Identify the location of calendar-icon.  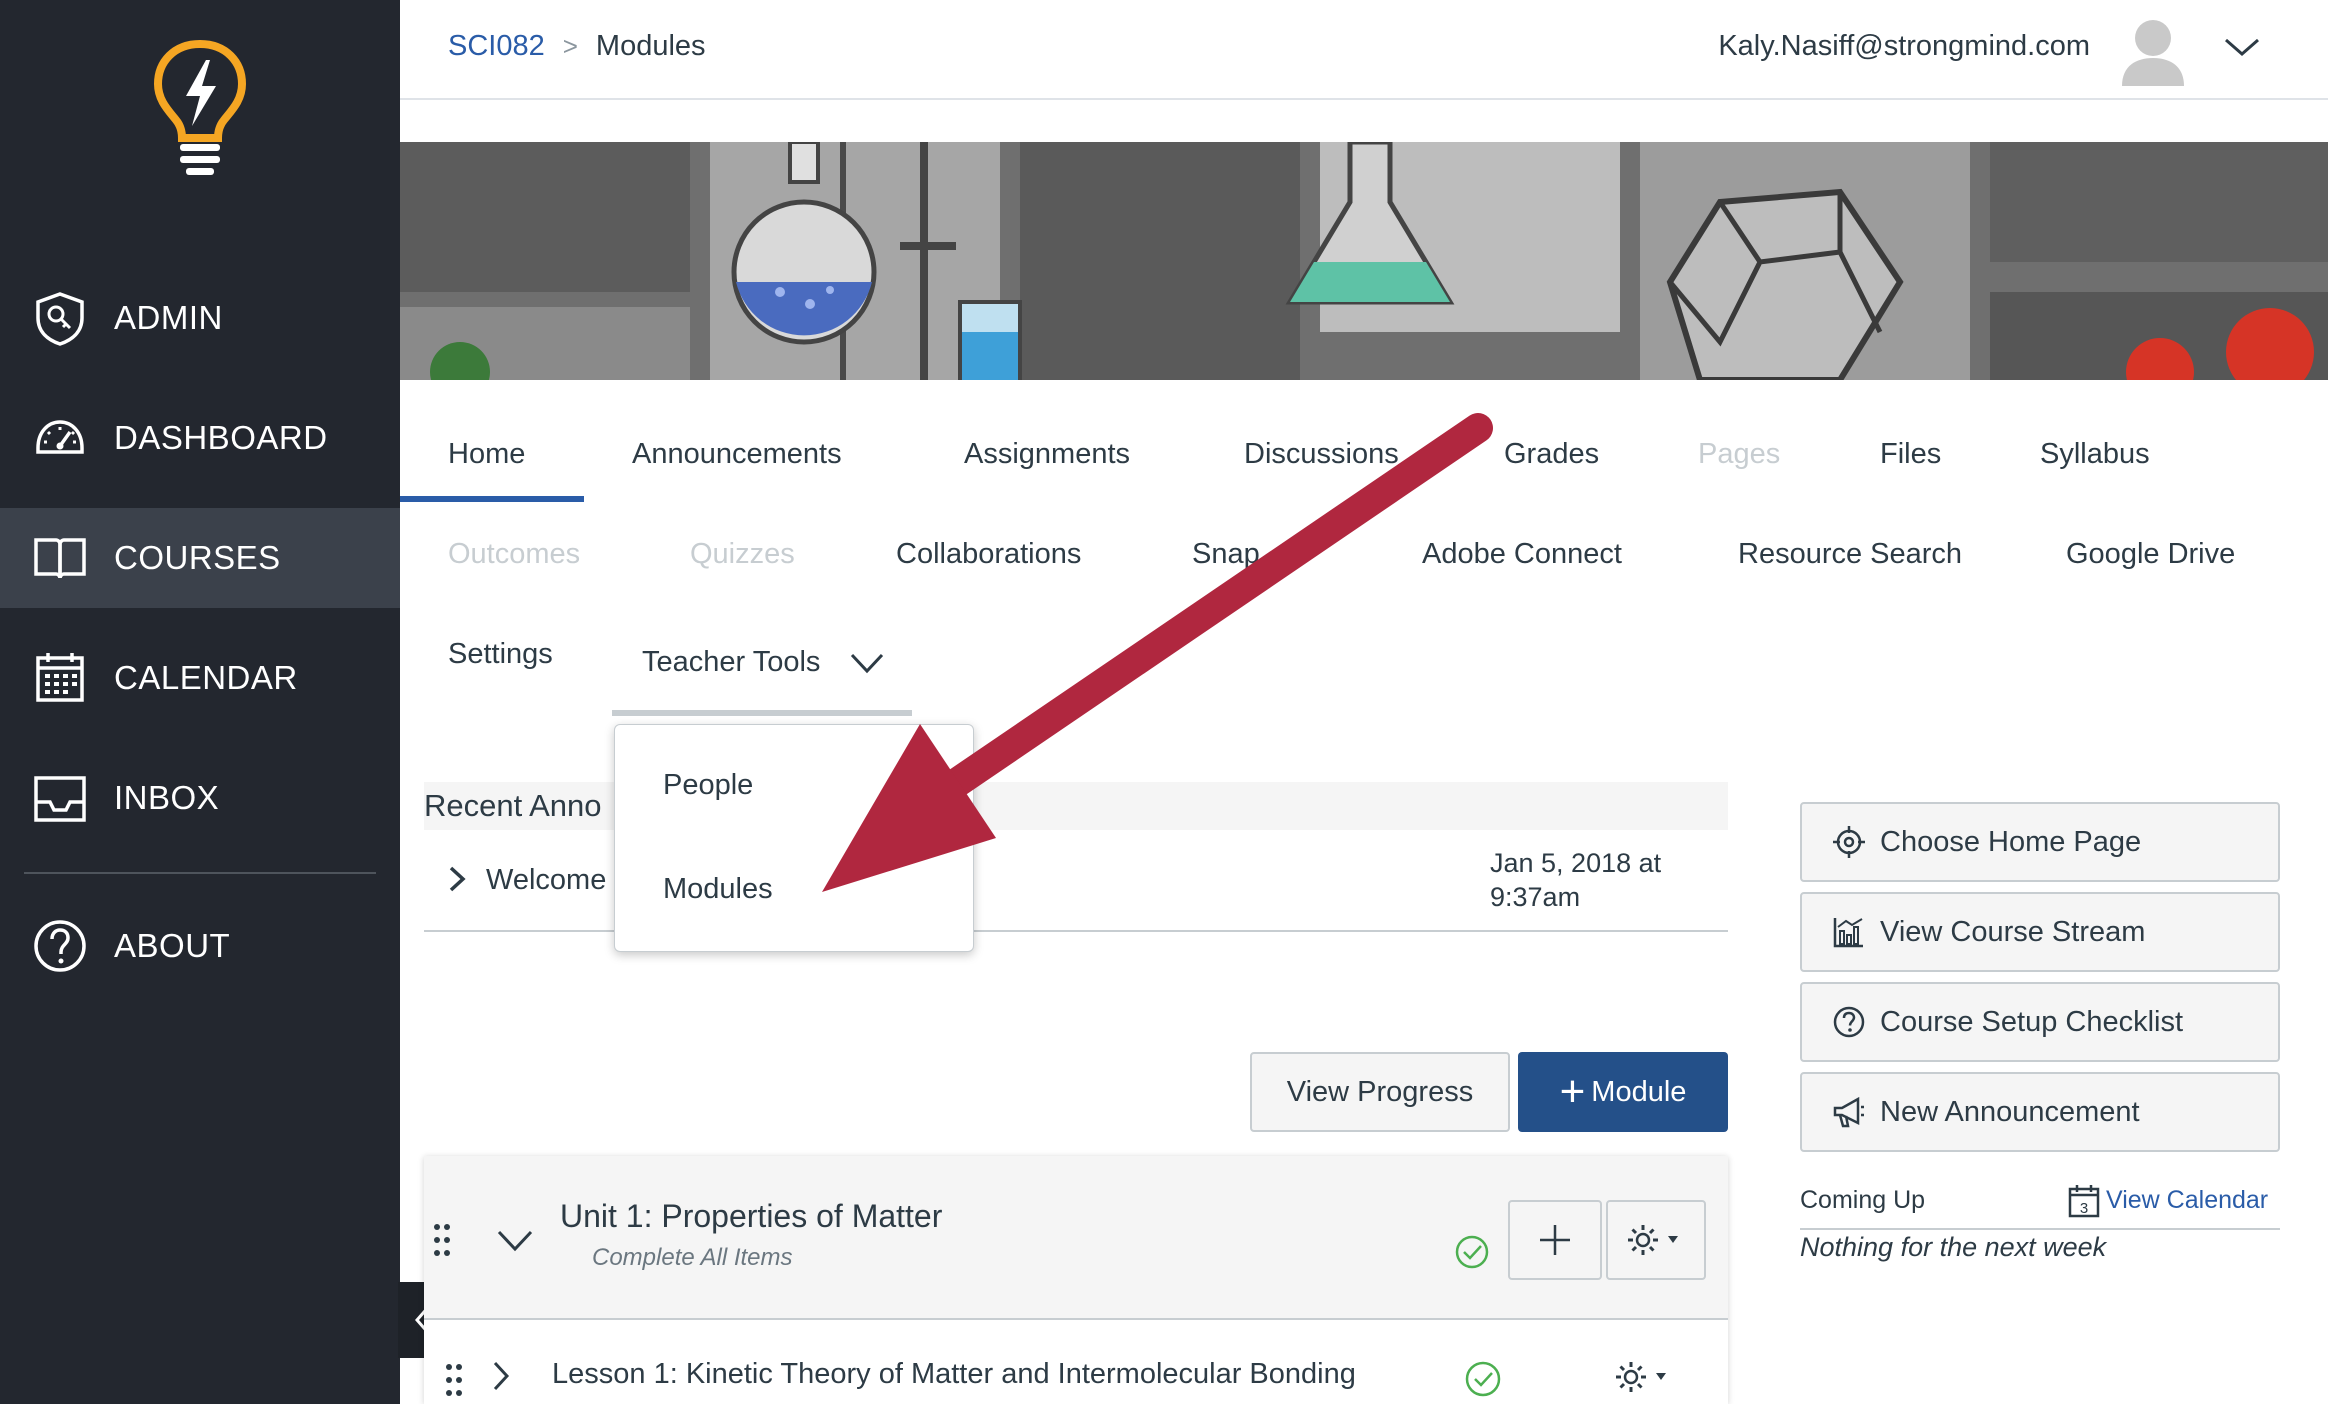
(60, 677).